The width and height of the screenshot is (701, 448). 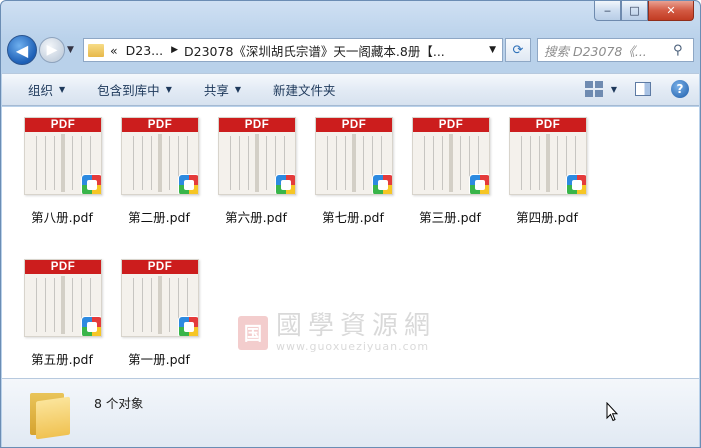 I want to click on view-controls: ▼ ?, so click(x=636, y=89).